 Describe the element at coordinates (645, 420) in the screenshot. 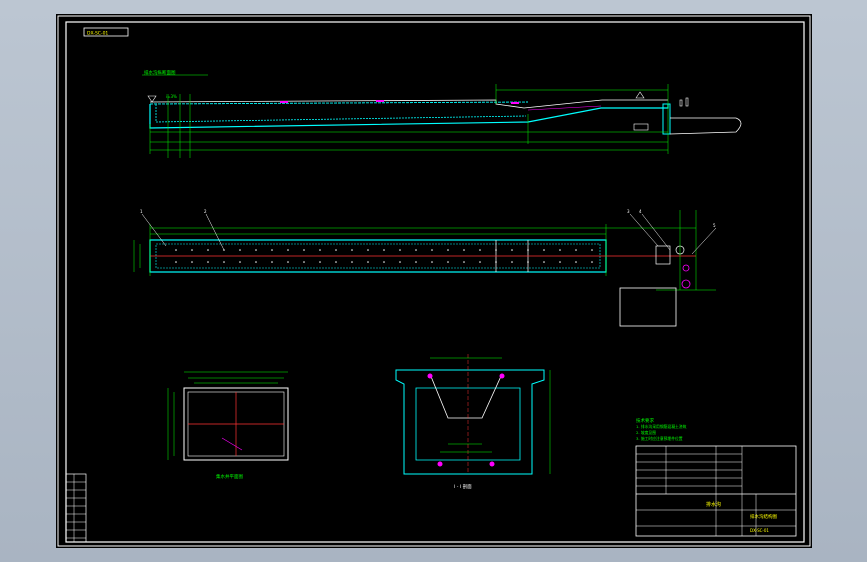

I see `notes-title: 技术要求` at that location.